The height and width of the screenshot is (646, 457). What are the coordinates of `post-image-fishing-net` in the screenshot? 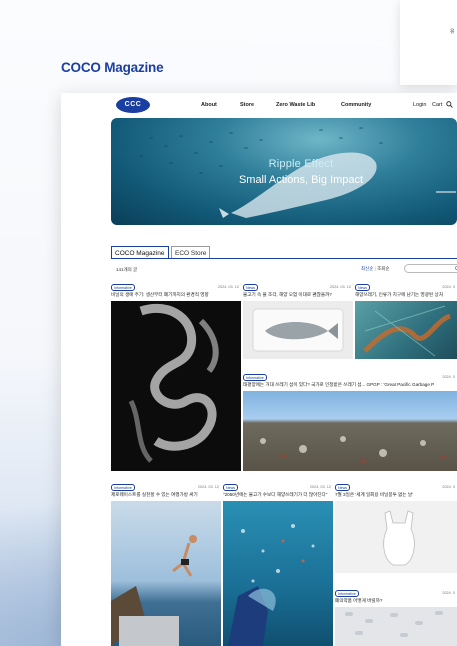 It's located at (406, 330).